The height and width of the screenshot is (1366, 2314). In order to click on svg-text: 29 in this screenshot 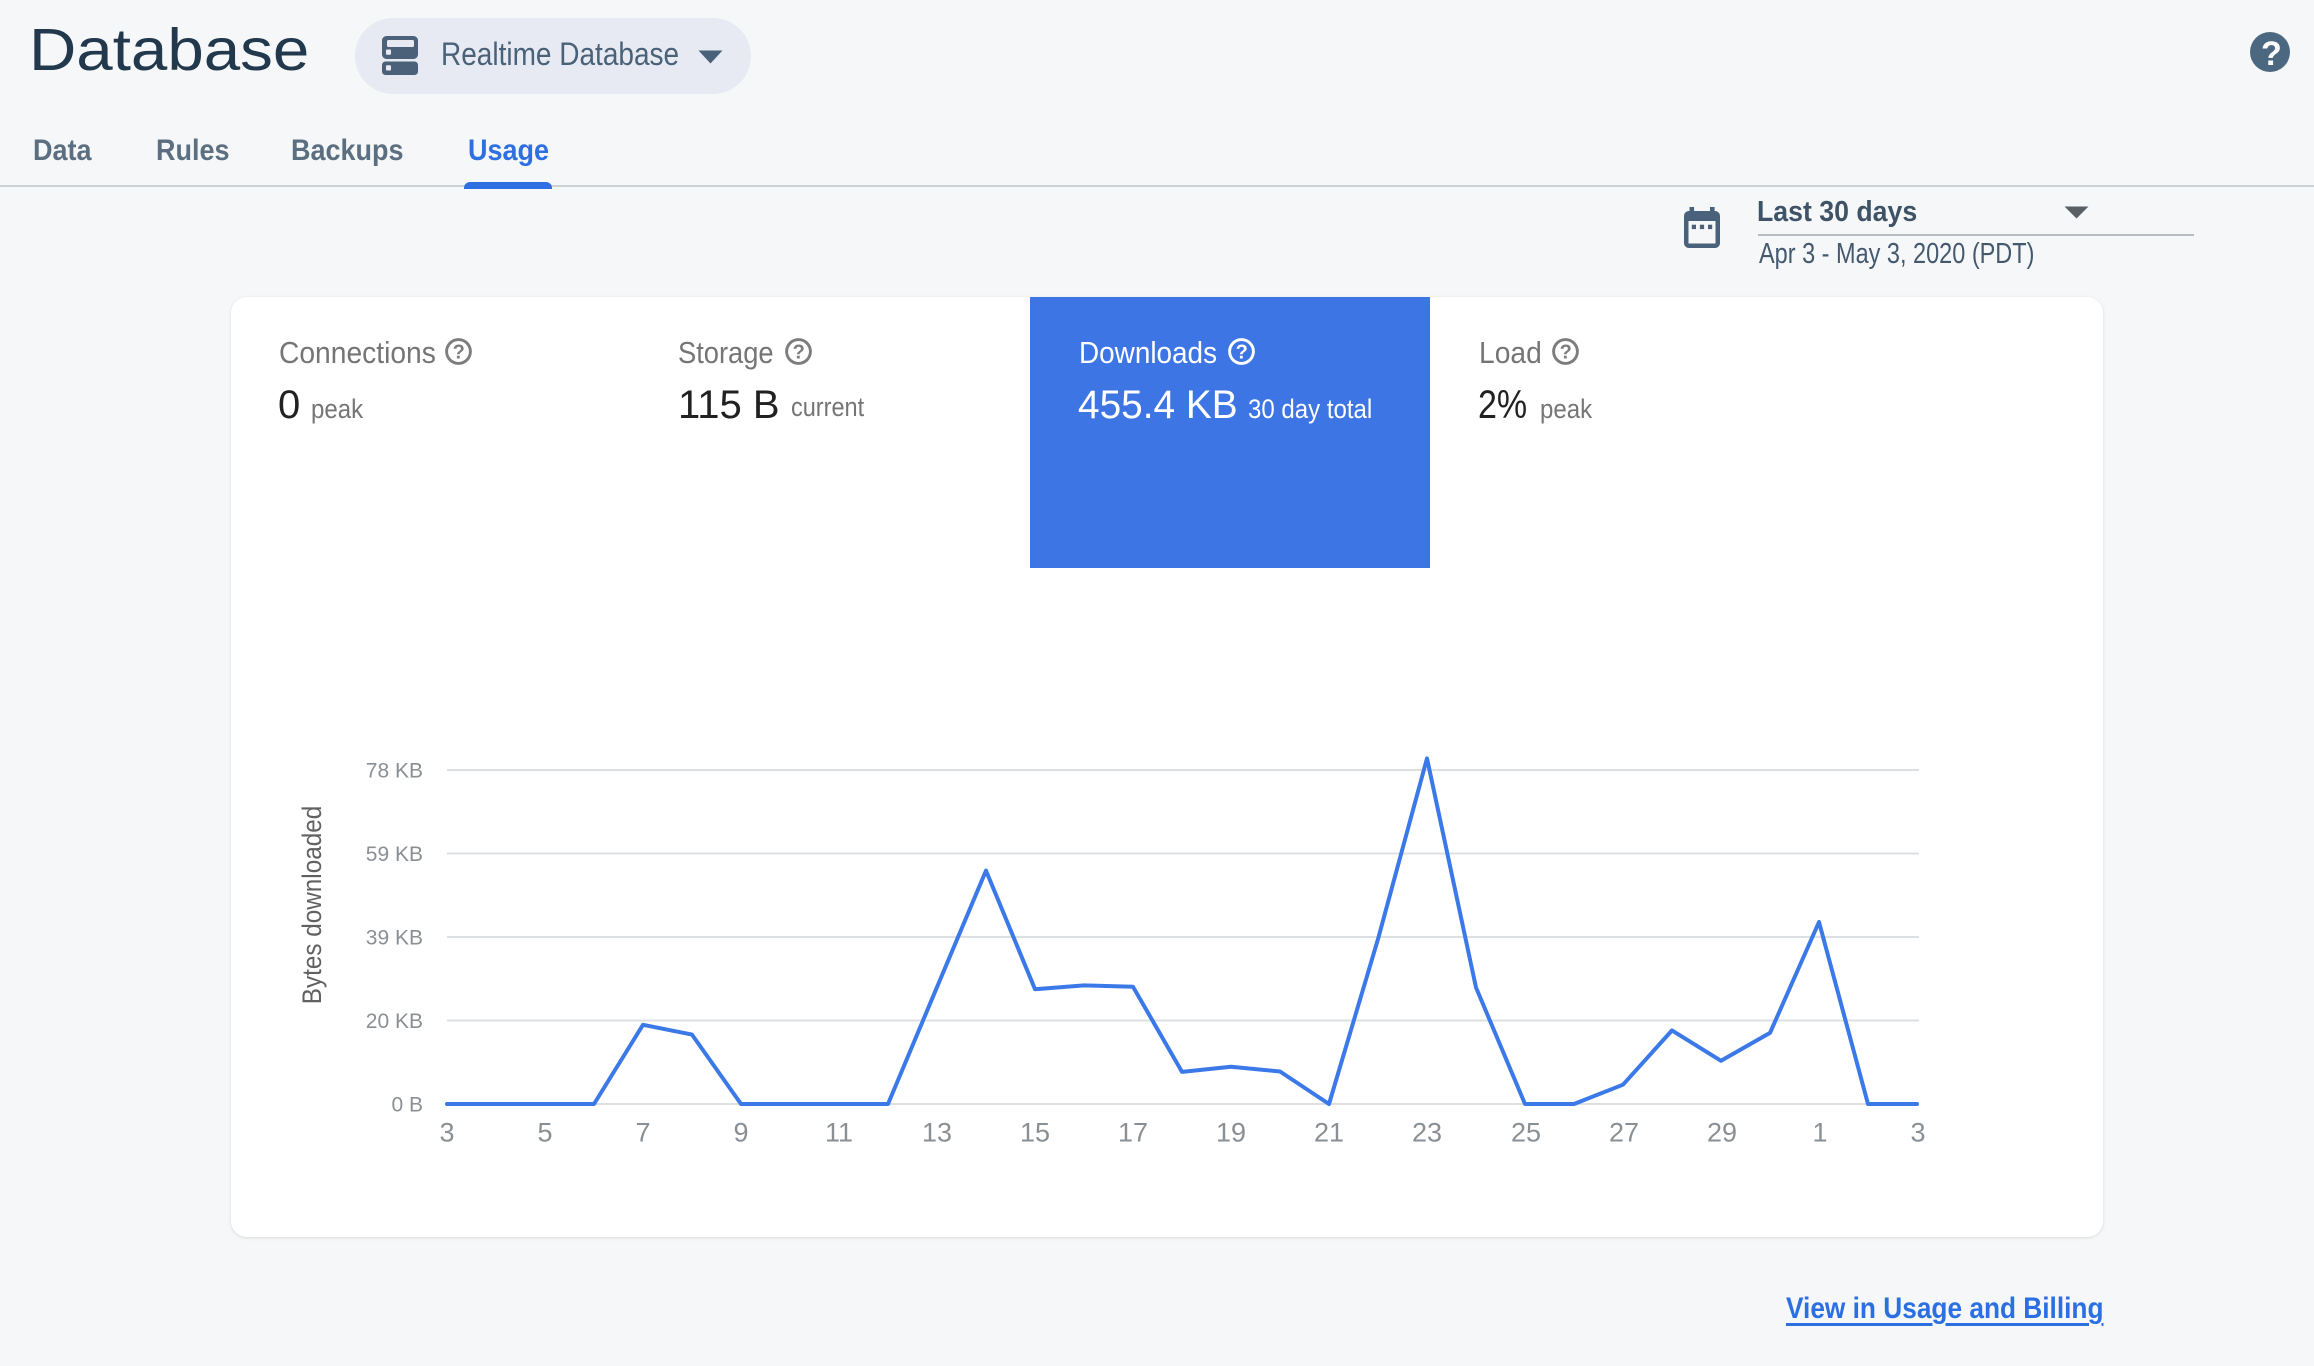, I will do `click(1722, 1133)`.